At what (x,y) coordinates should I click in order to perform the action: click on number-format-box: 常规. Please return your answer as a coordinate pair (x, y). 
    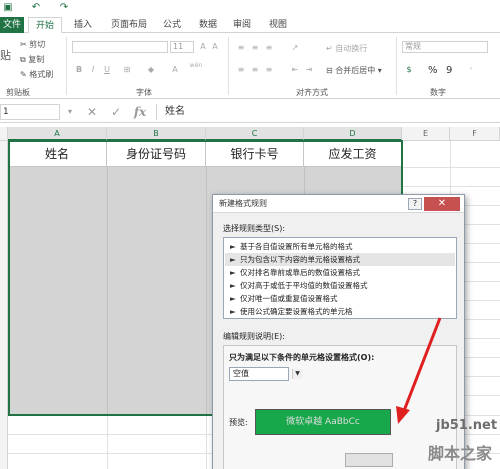
    Looking at the image, I should click on (445, 47).